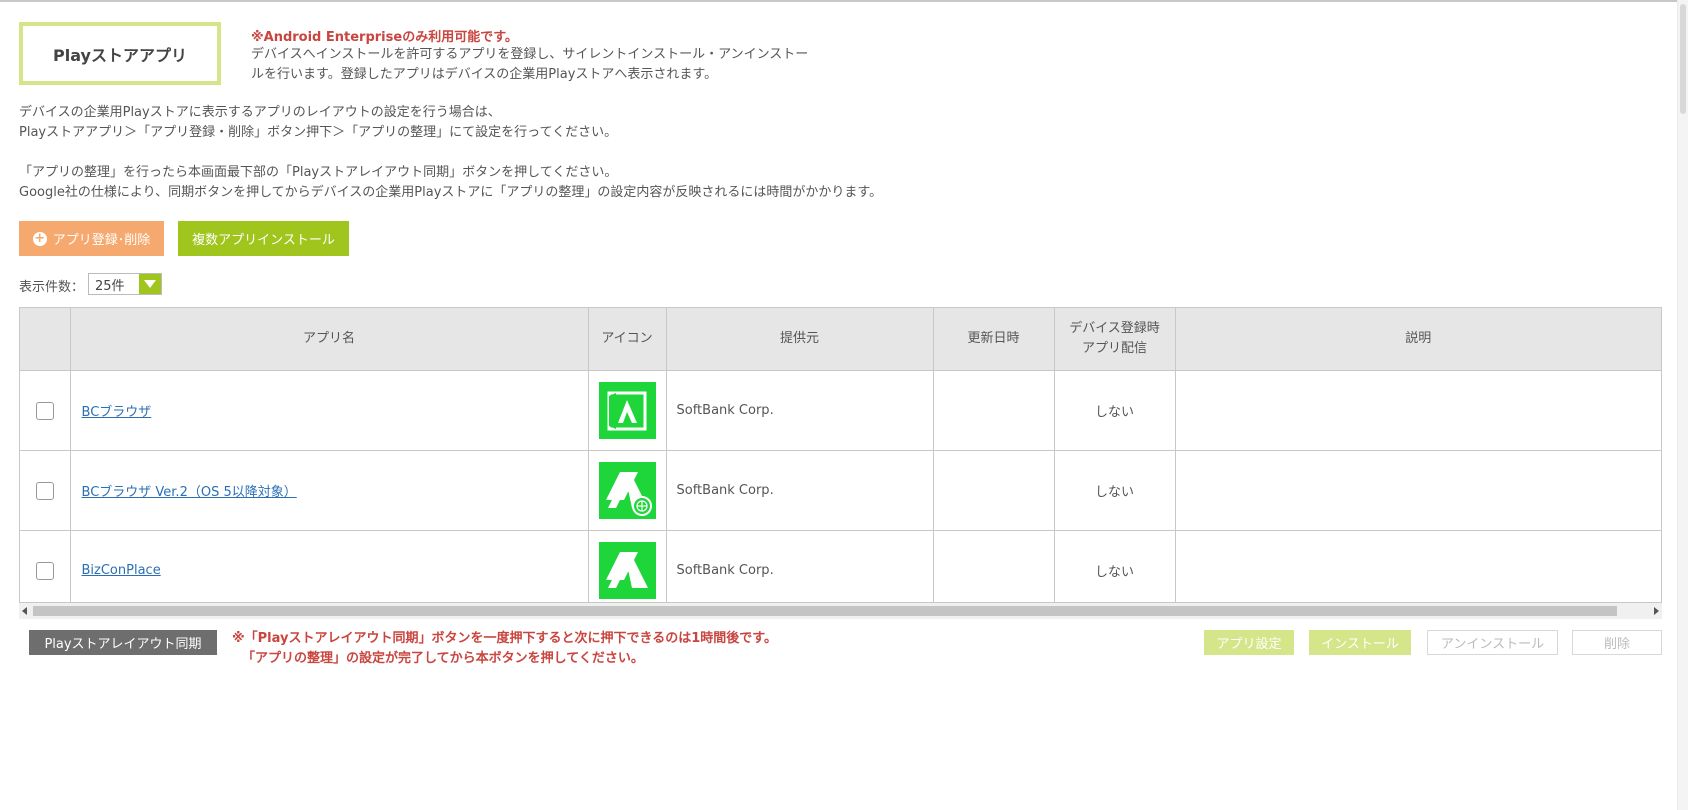 The image size is (1688, 810). Describe the element at coordinates (800, 339) in the screenshot. I see `header-provider: 提供元` at that location.